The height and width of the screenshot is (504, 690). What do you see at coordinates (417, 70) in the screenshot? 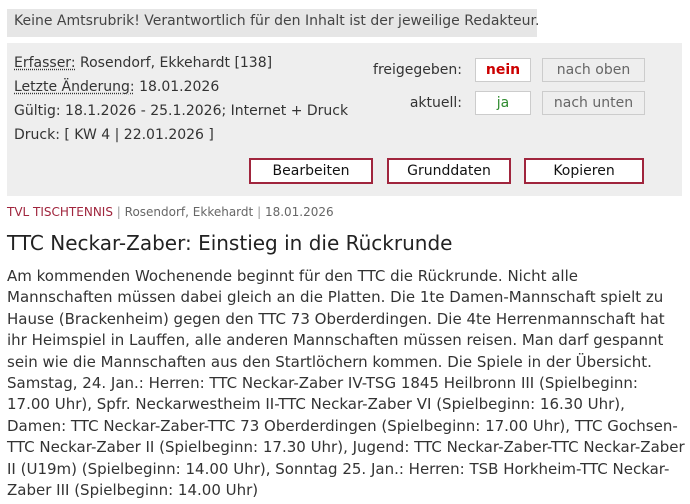
I see `released-label: freigegeben:` at bounding box center [417, 70].